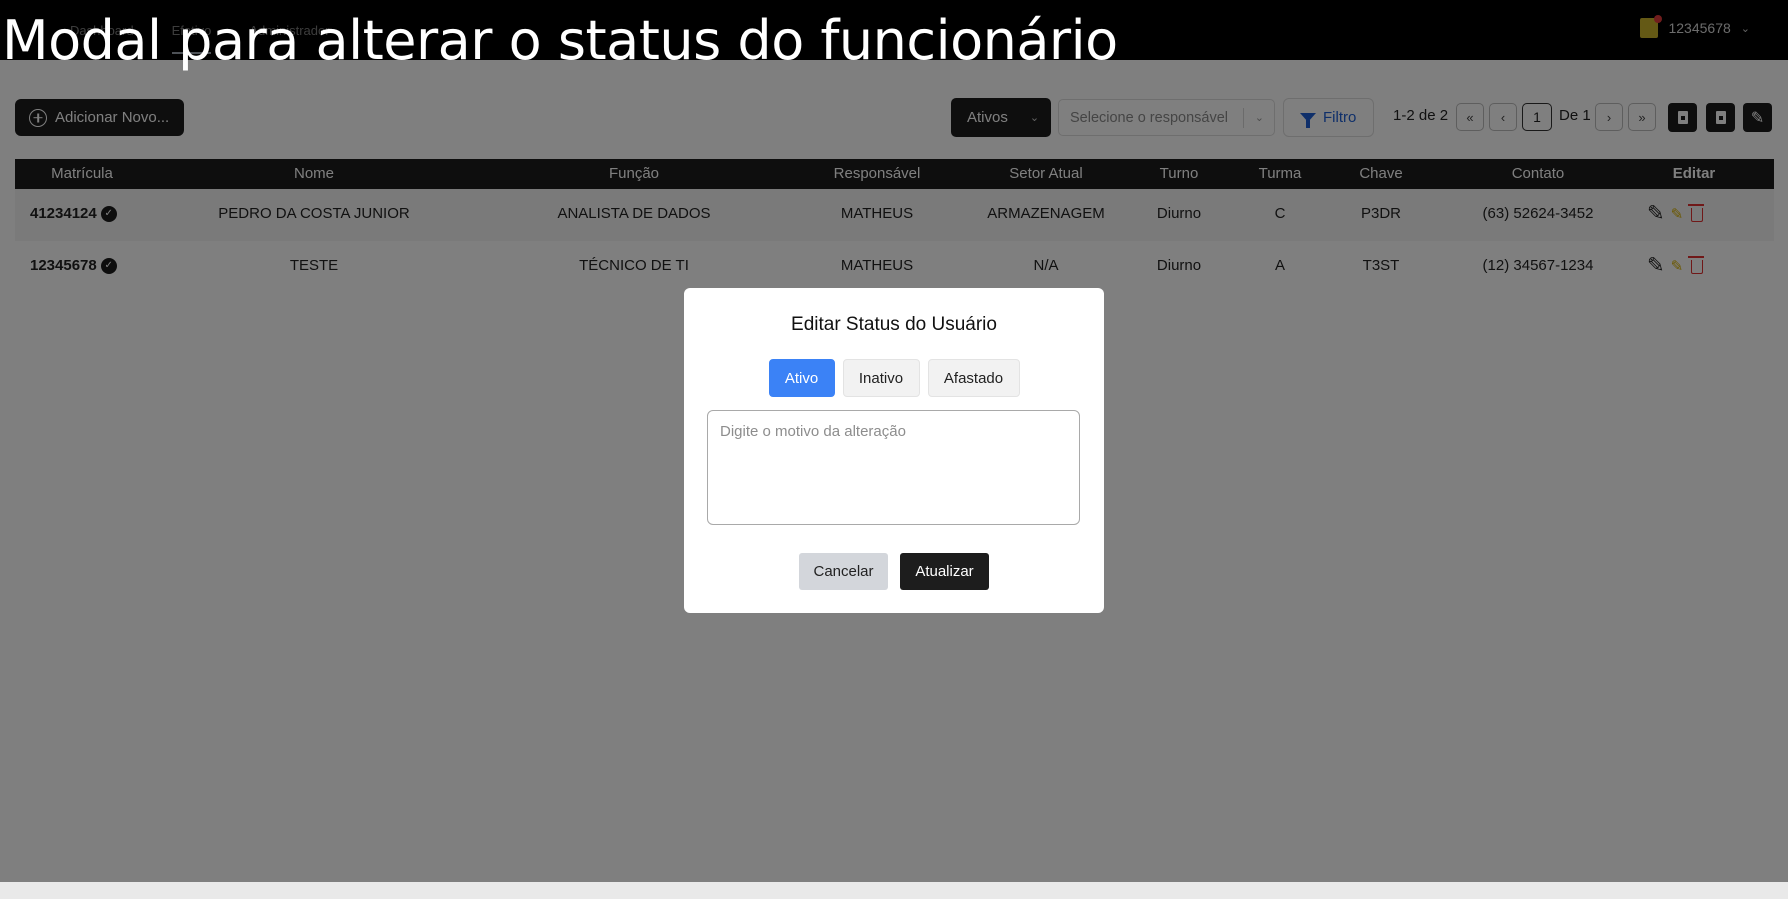  What do you see at coordinates (894, 571) in the screenshot?
I see `modal-actions: Cancelar Atualizar` at bounding box center [894, 571].